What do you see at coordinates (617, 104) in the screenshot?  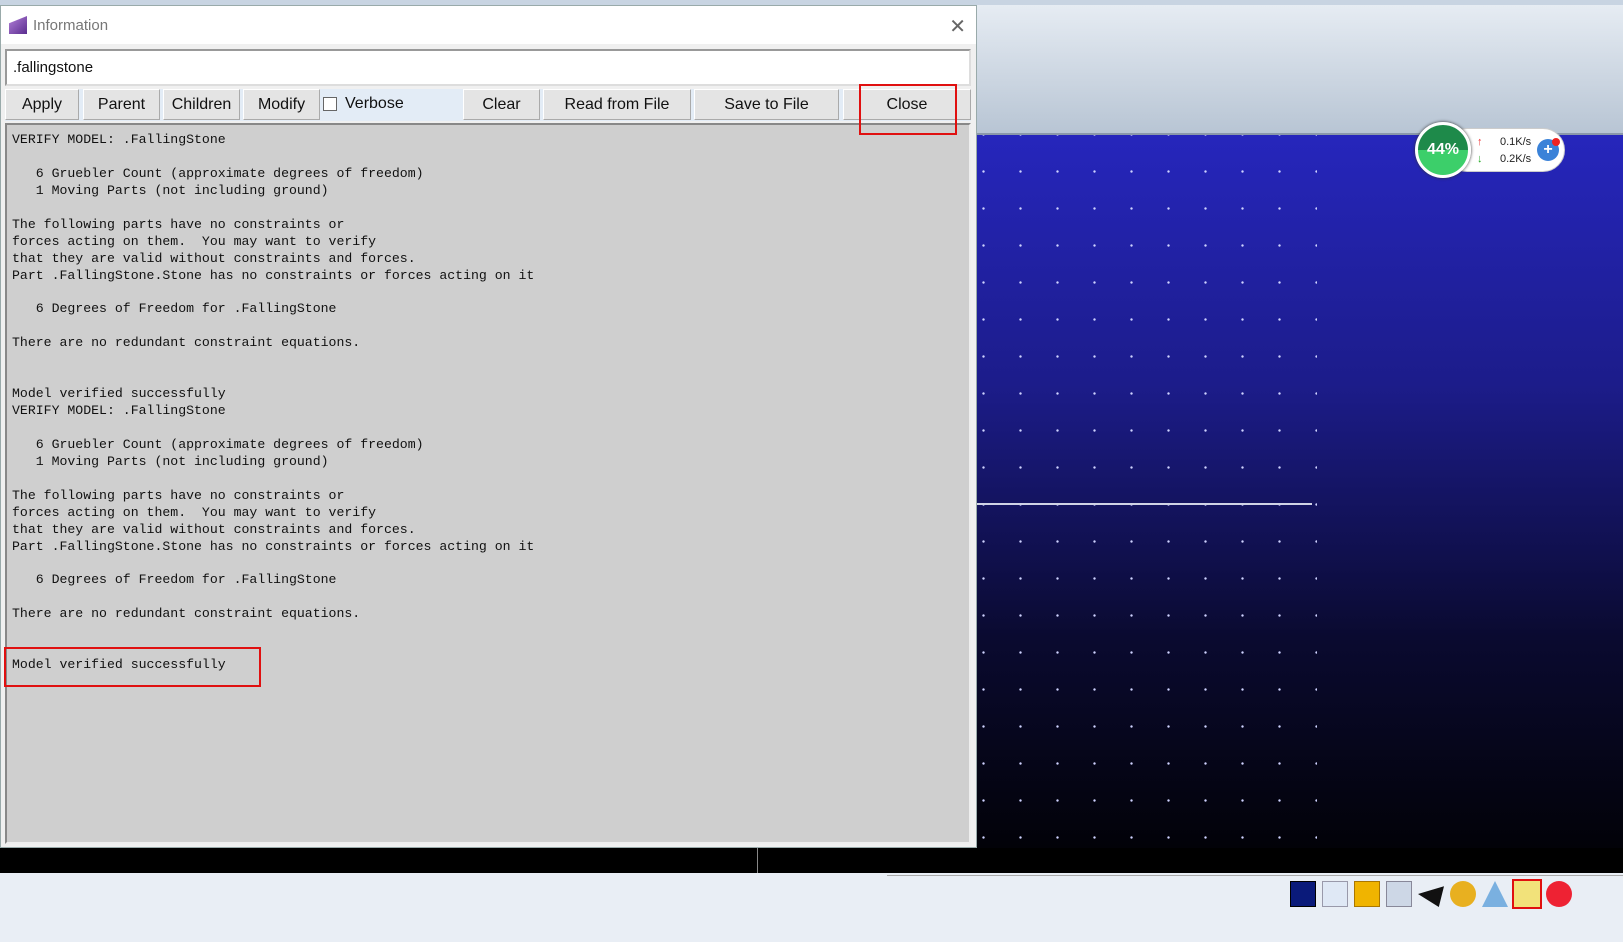 I see `read-from-file-button: Read from File` at bounding box center [617, 104].